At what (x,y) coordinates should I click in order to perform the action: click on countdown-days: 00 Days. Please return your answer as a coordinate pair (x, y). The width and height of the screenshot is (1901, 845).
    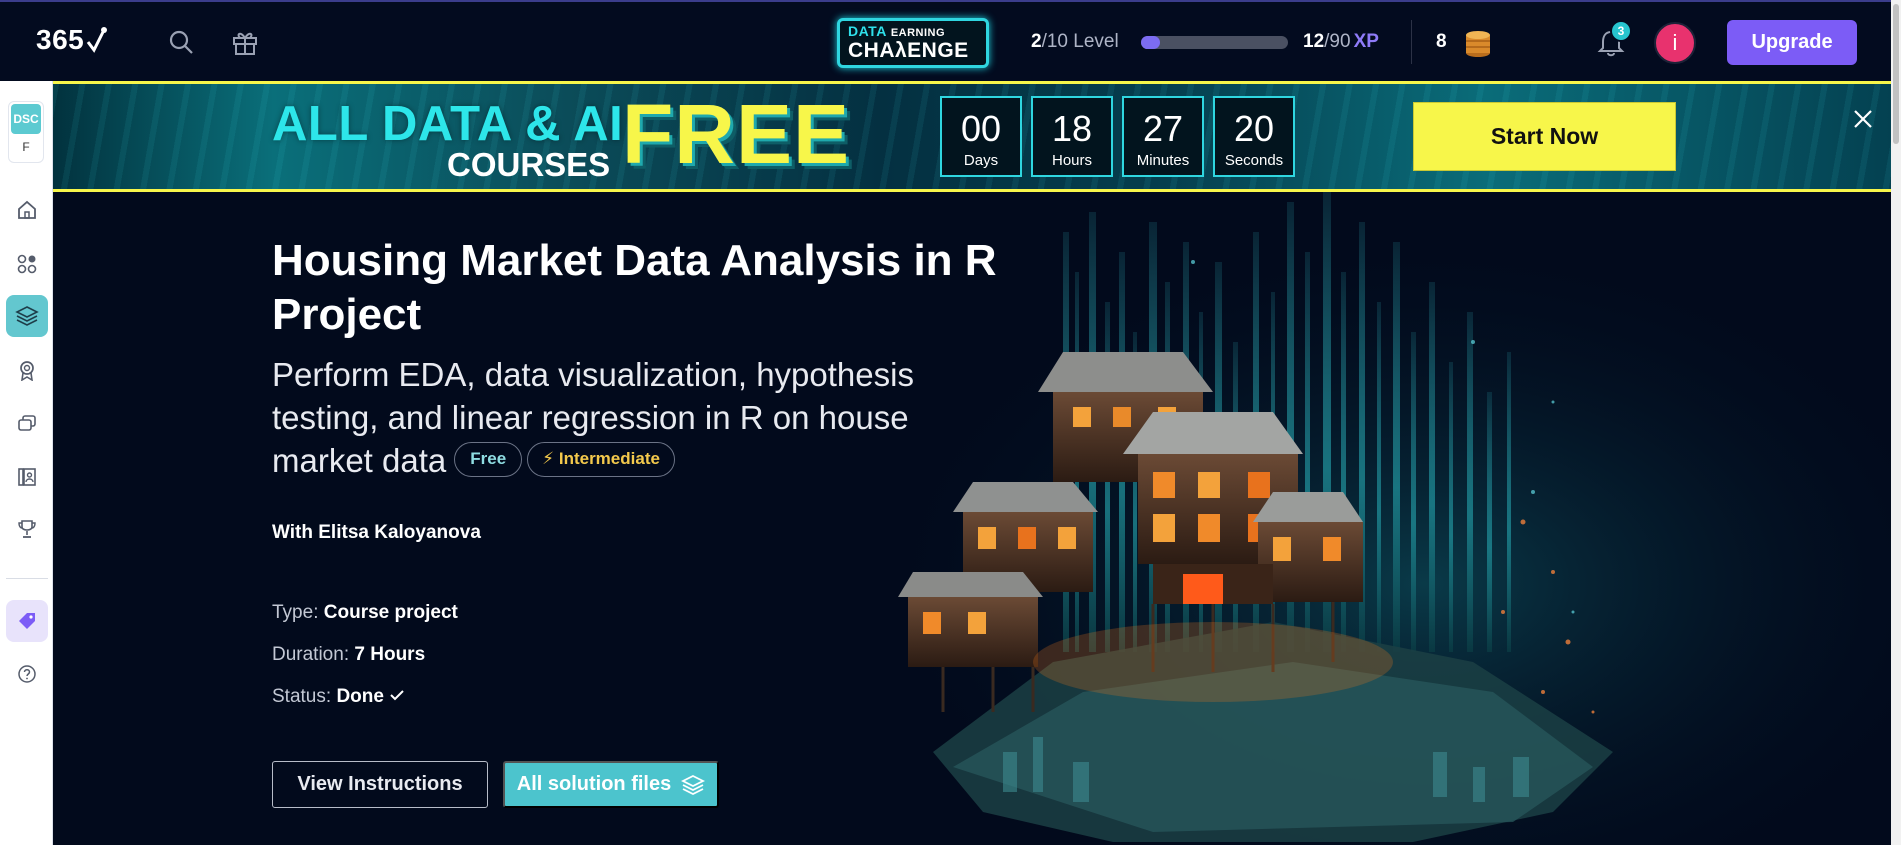
    Looking at the image, I should click on (981, 136).